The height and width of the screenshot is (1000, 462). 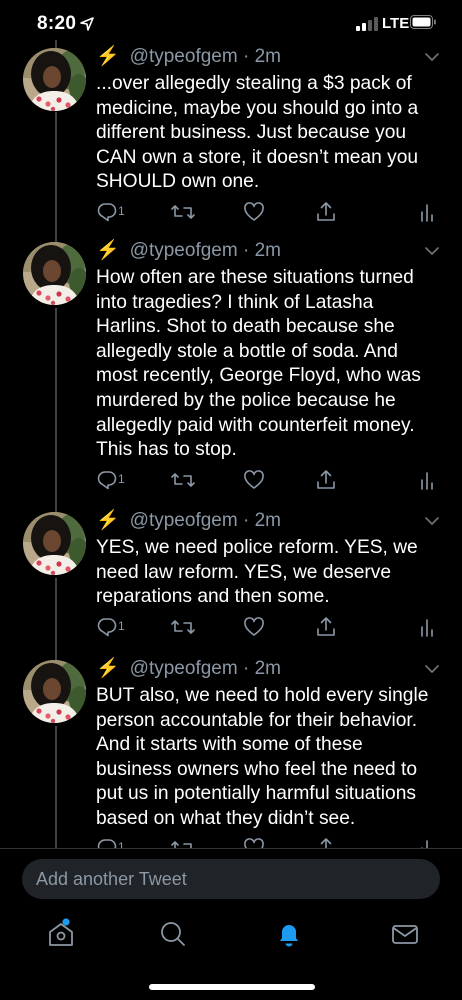 I want to click on bell-icon, so click(x=289, y=936).